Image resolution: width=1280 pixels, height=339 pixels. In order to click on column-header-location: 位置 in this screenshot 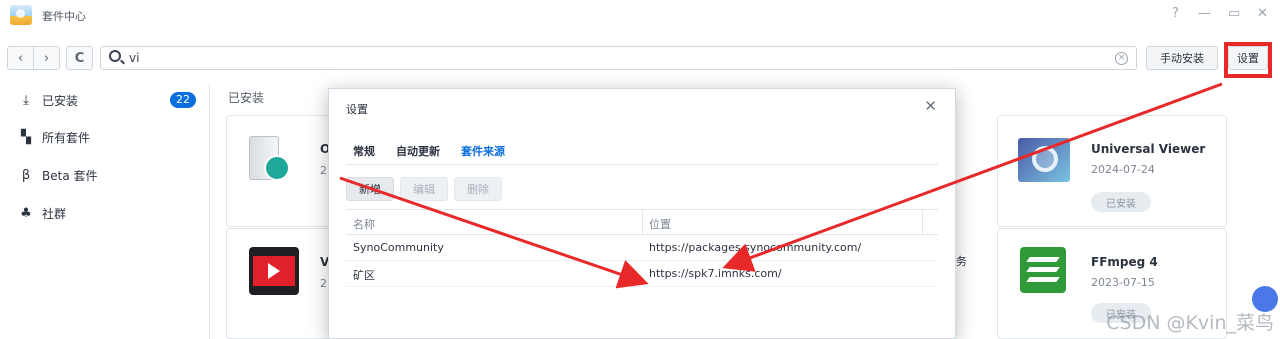, I will do `click(660, 224)`.